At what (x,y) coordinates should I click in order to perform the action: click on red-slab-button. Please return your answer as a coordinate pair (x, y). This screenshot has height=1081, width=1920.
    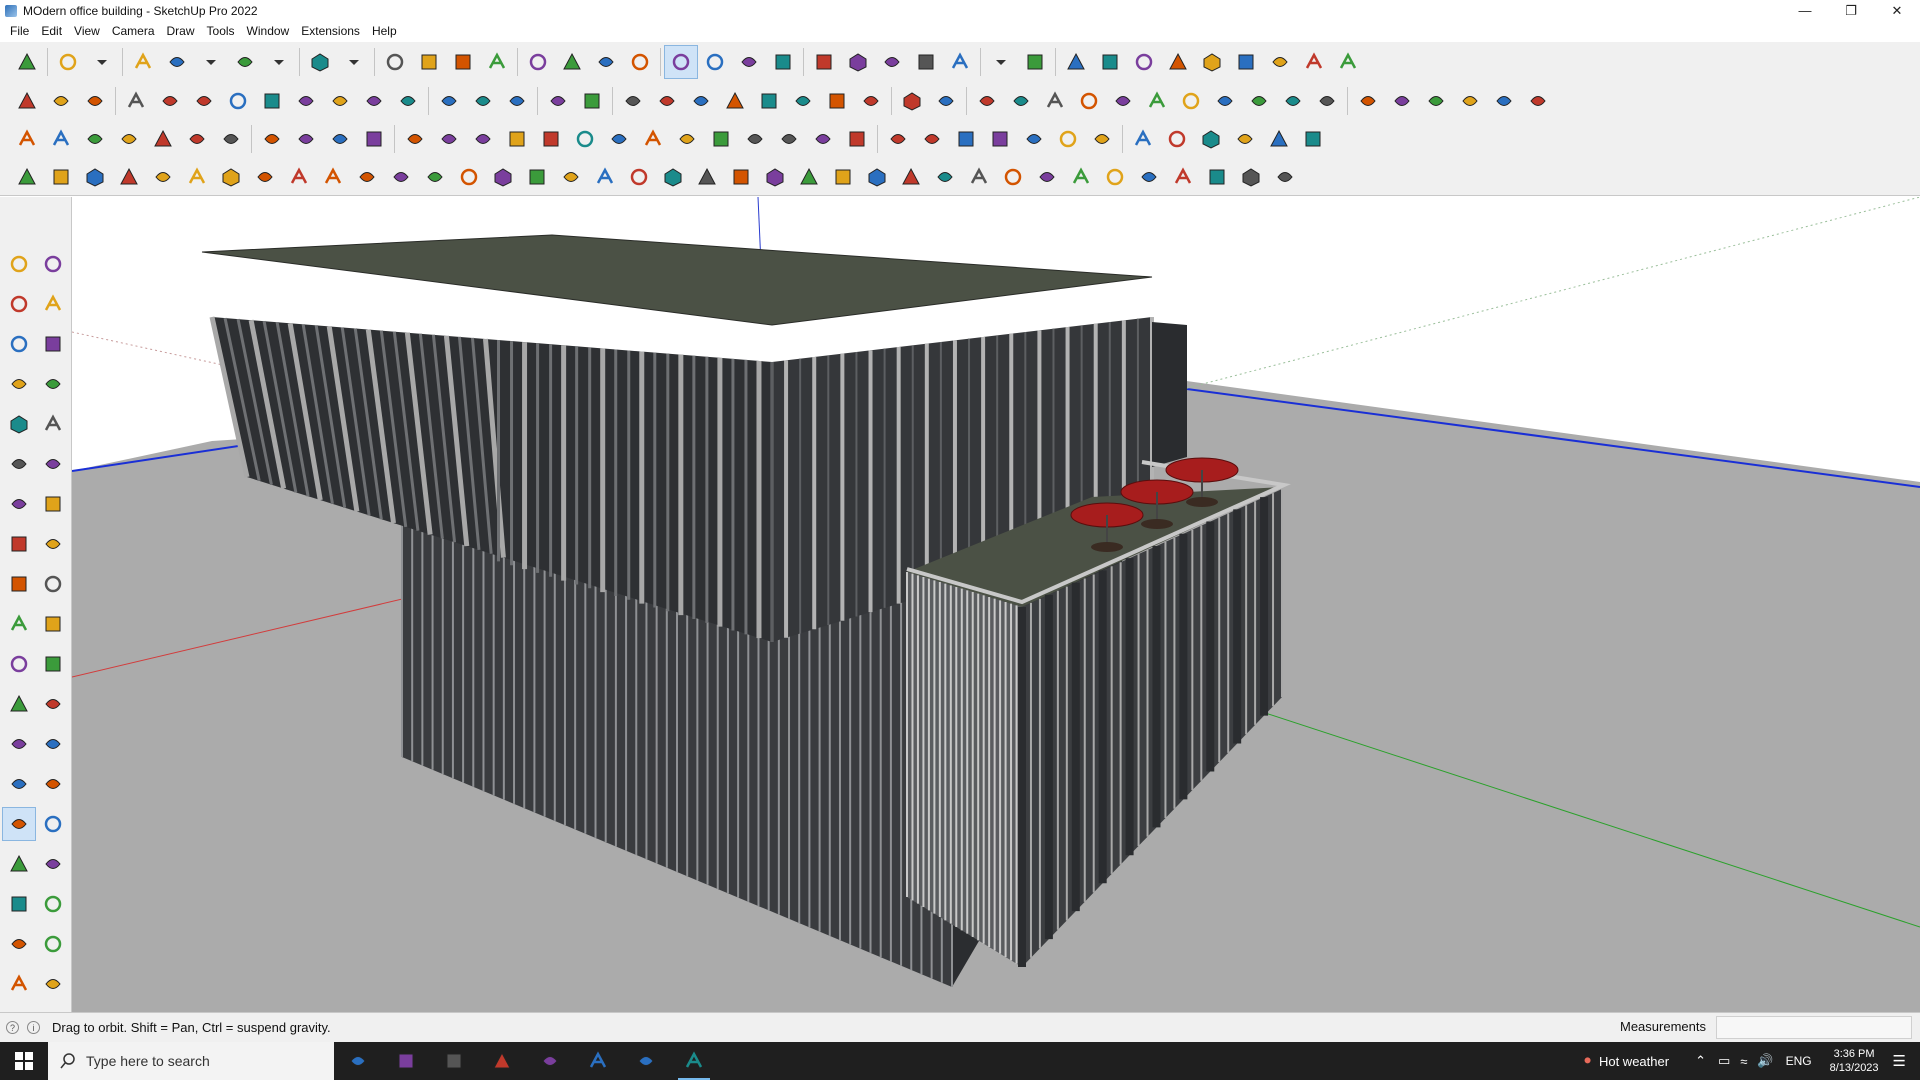
    Looking at the image, I should click on (163, 139).